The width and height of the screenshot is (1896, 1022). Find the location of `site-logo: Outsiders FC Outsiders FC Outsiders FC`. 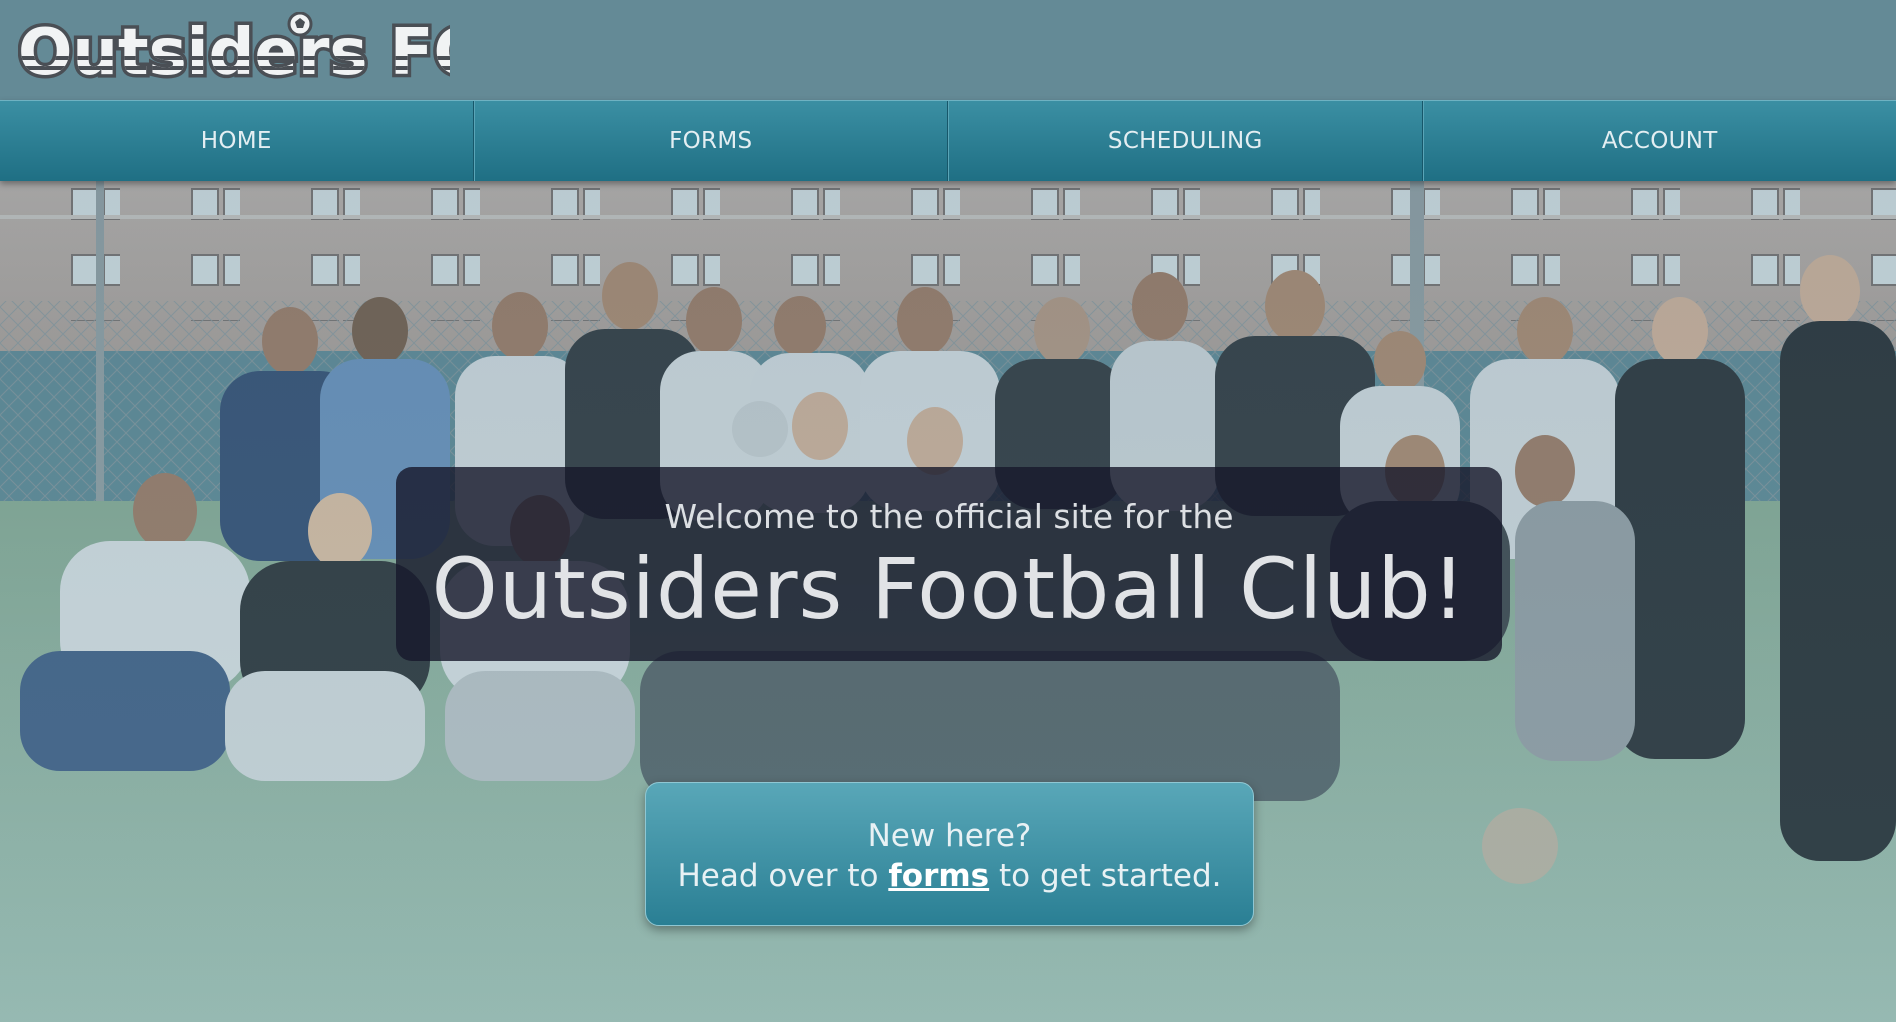

site-logo: Outsiders FC Outsiders FC Outsiders FC is located at coordinates (234, 50).